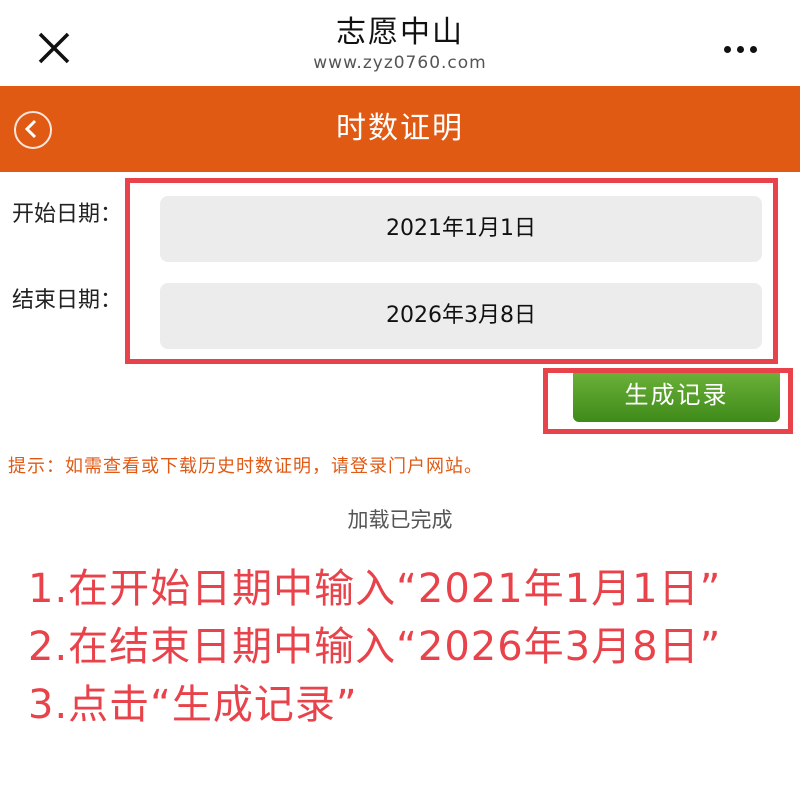 This screenshot has height=795, width=800. I want to click on title-block: 志愿中山 www.zyz0760.com, so click(400, 44).